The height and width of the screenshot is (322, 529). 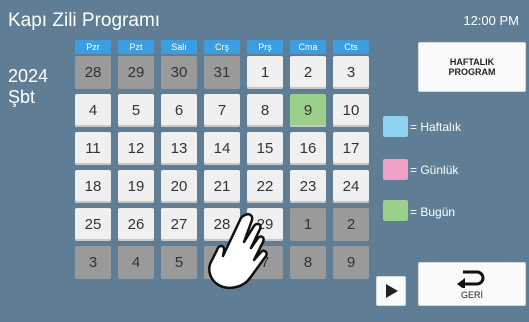 I want to click on calendar-day: 13, so click(x=179, y=148).